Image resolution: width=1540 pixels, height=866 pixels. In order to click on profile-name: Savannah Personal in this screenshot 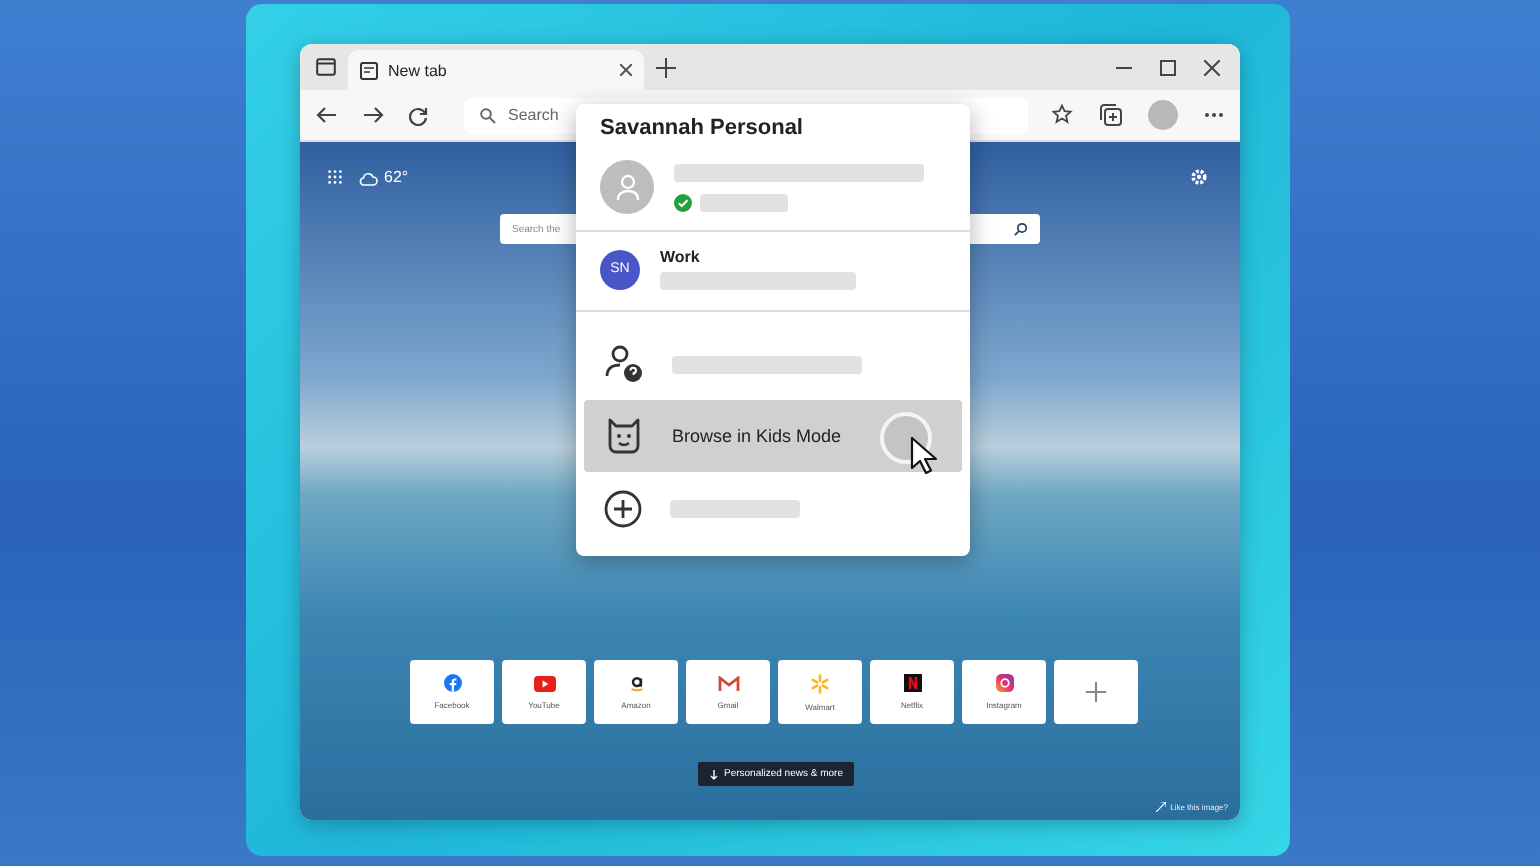, I will do `click(701, 130)`.